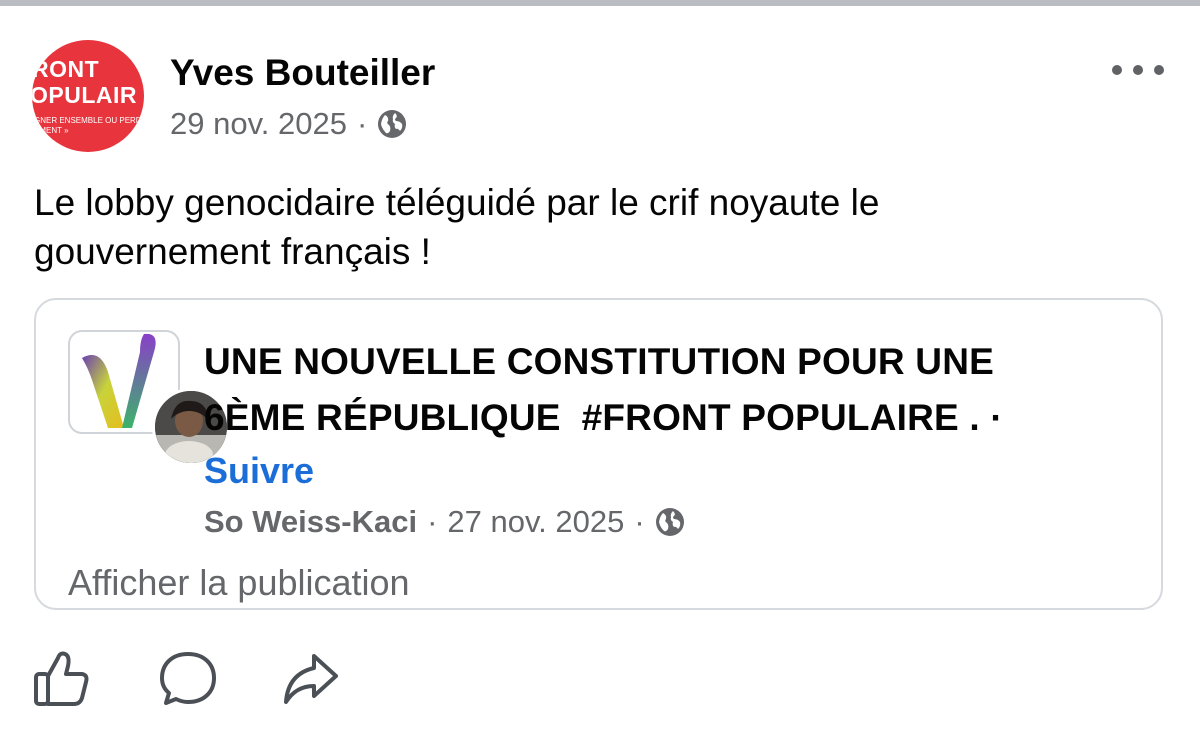  Describe the element at coordinates (603, 417) in the screenshot. I see `shared-title-line2: 6ÈME RÉPUBLIQUE #FRONT POPULAIRE . ·` at that location.